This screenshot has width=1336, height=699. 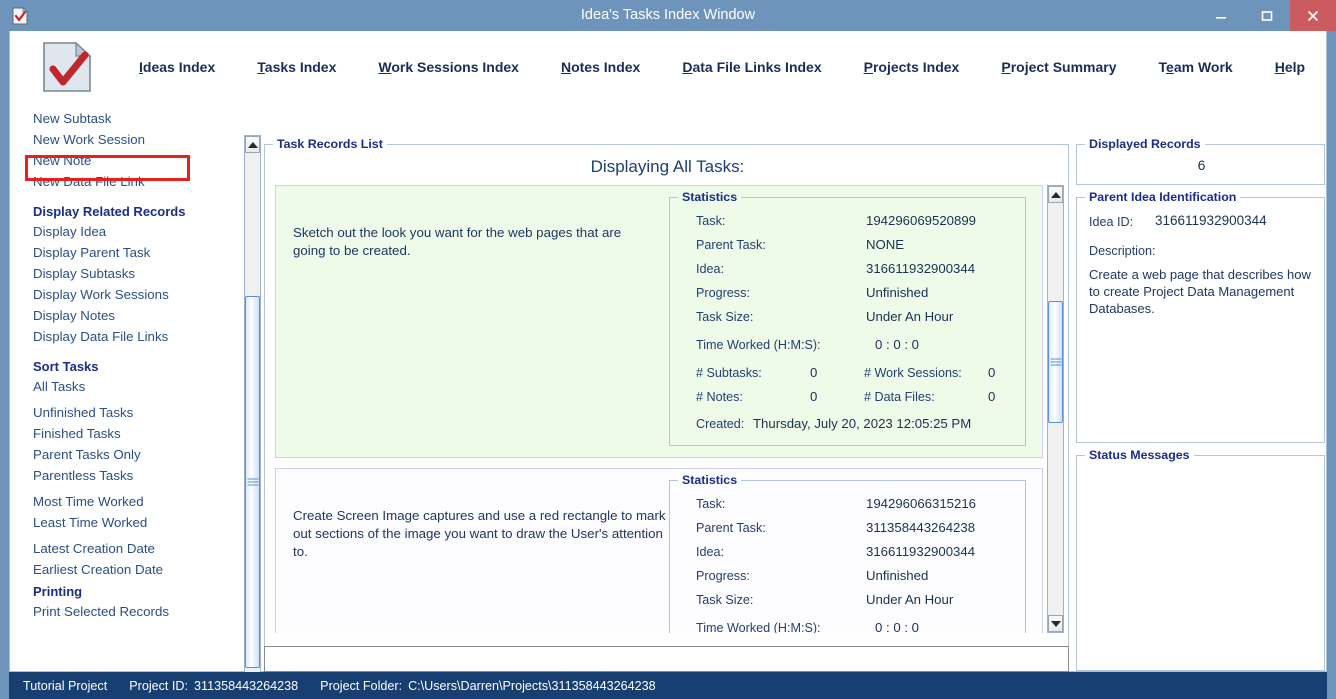 What do you see at coordinates (1139, 455) in the screenshot?
I see `status-messages-label: Status Messages` at bounding box center [1139, 455].